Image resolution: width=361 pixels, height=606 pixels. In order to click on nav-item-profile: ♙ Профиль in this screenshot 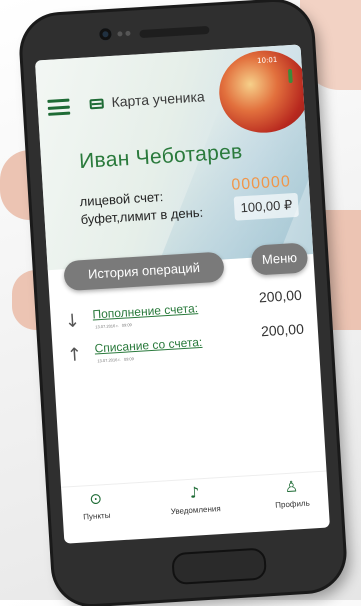, I will do `click(290, 493)`.